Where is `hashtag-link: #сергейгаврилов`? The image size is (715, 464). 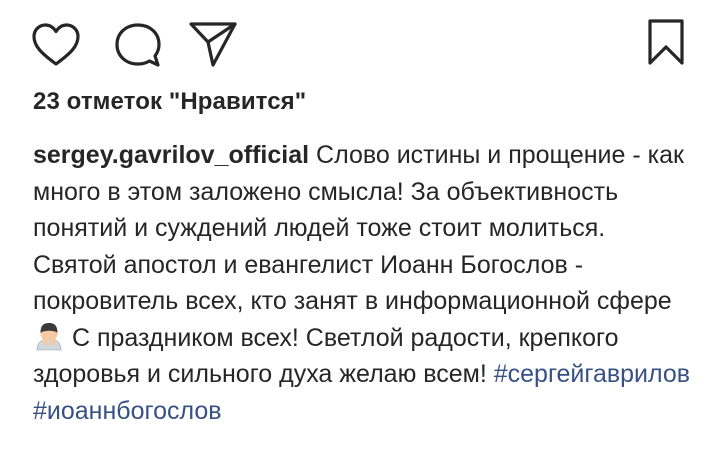 hashtag-link: #сергейгаврилов is located at coordinates (592, 374).